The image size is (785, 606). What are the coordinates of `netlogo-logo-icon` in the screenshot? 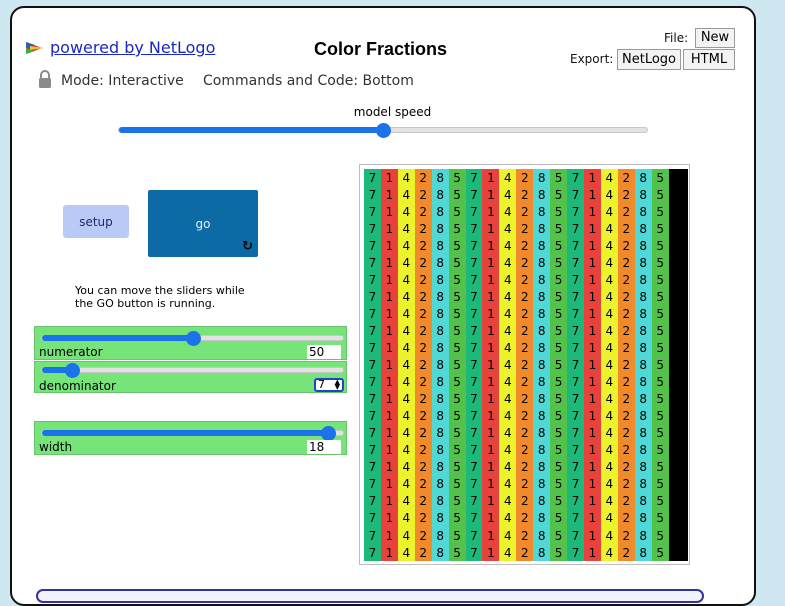 It's located at (35, 47).